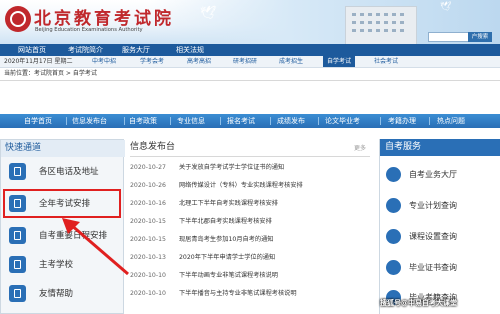  Describe the element at coordinates (104, 61) in the screenshot. I see `tab-zhongkao: 中考中招` at that location.